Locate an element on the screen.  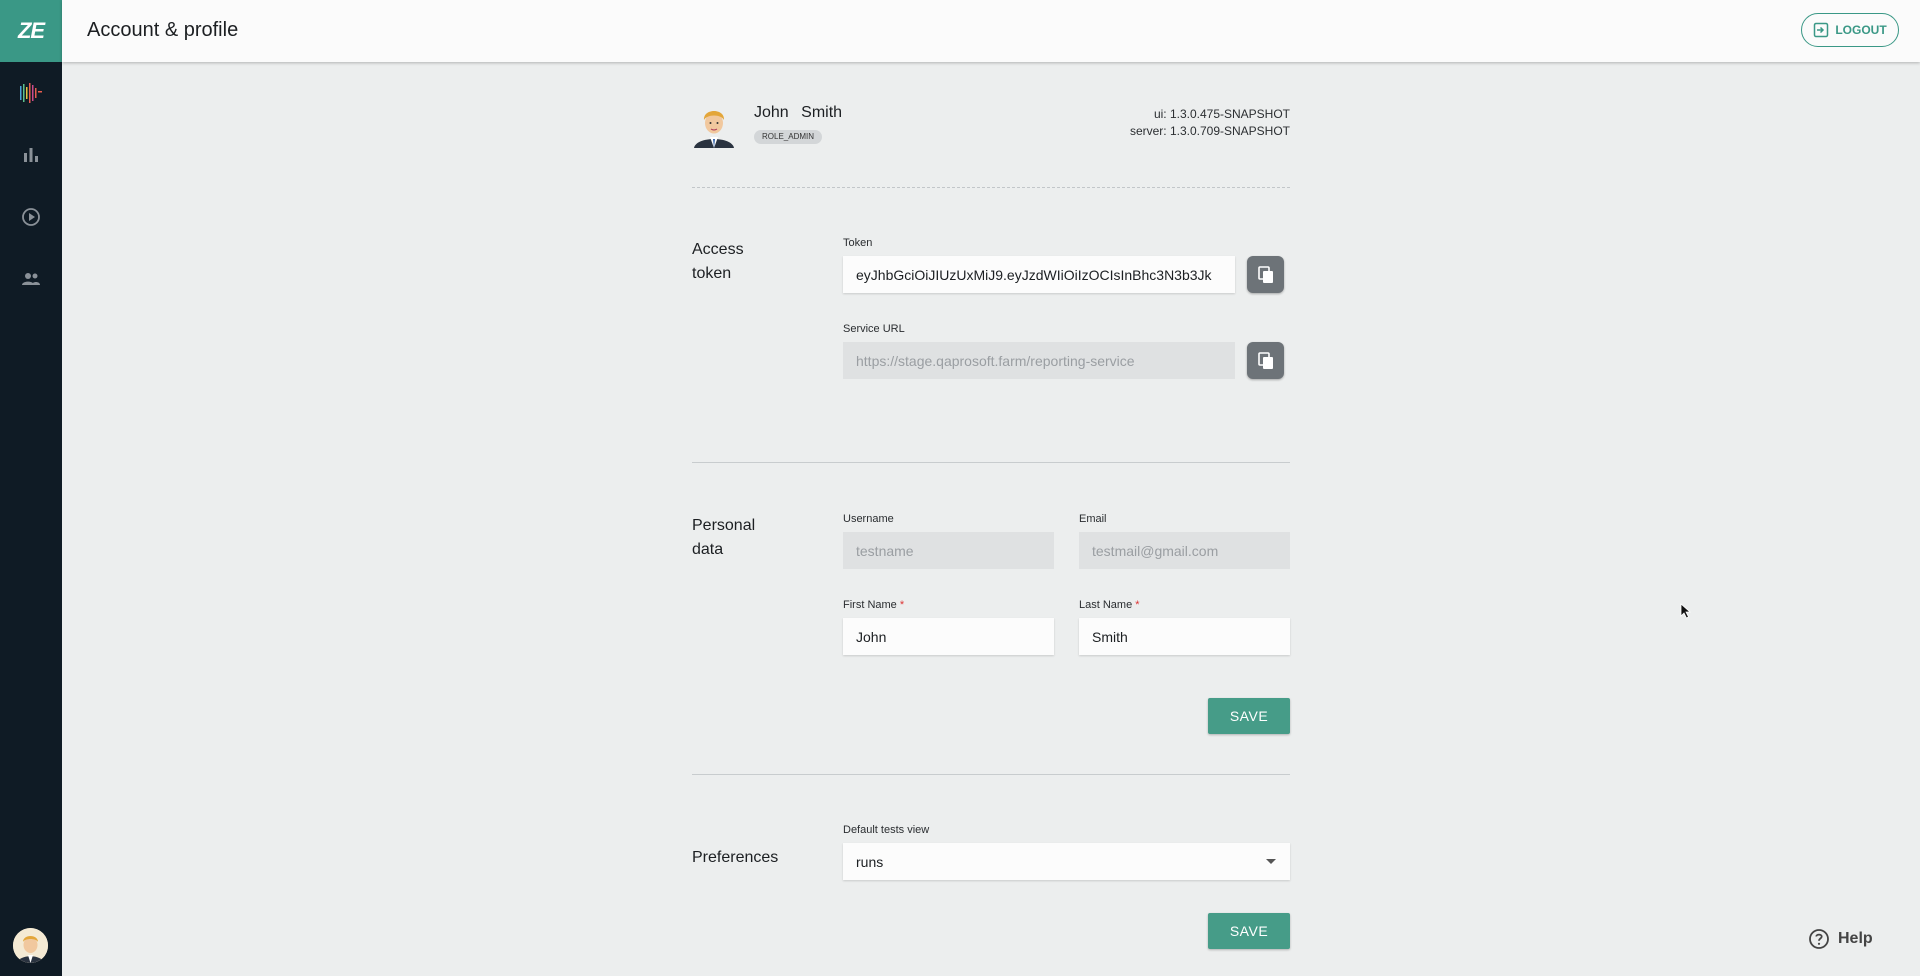
profile-avatar is located at coordinates (714, 125).